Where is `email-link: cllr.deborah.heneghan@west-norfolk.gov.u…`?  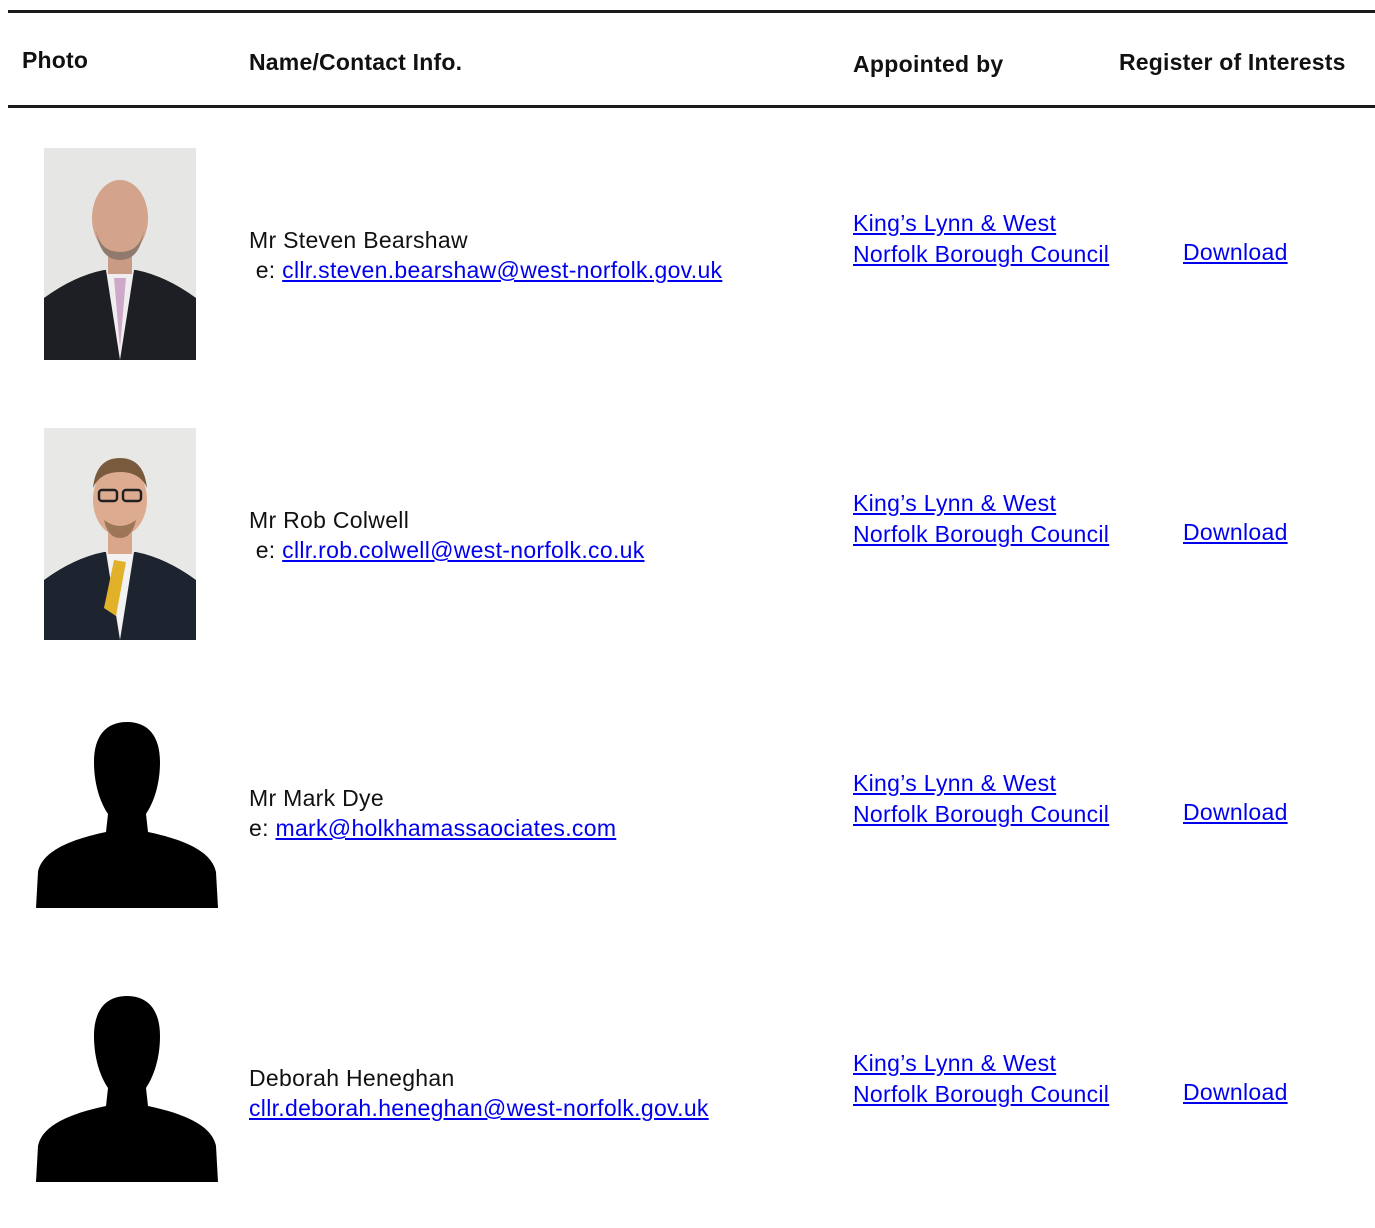
email-link: cllr.deborah.heneghan@west-norfolk.gov.u… is located at coordinates (479, 1108).